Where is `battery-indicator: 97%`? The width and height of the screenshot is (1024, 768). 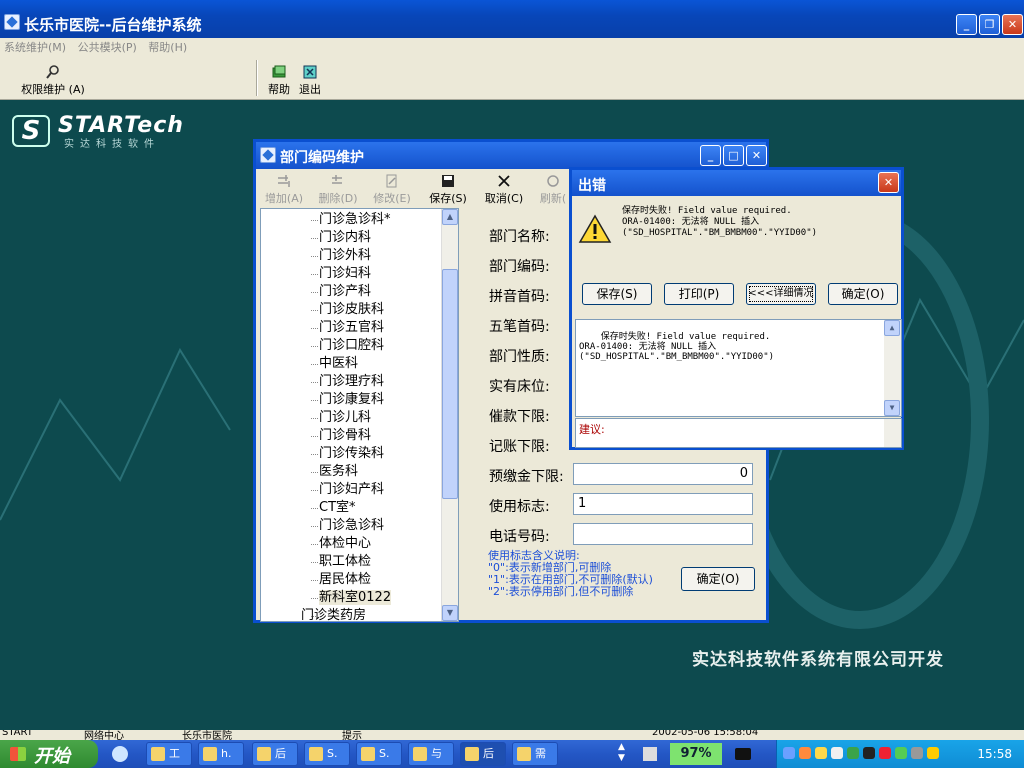 battery-indicator: 97% is located at coordinates (696, 754).